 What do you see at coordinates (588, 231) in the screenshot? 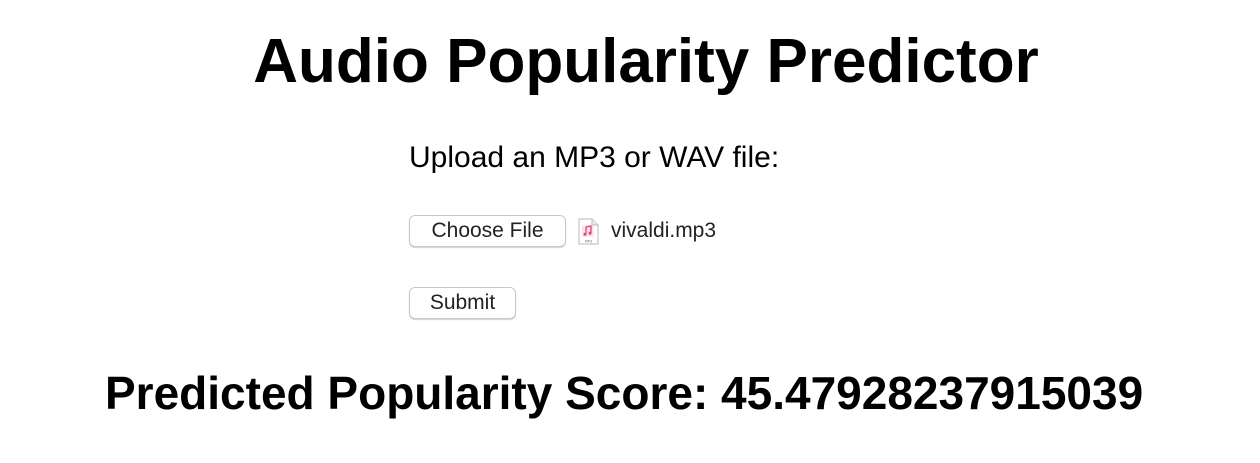
I see `audio-file-icon: MP3` at bounding box center [588, 231].